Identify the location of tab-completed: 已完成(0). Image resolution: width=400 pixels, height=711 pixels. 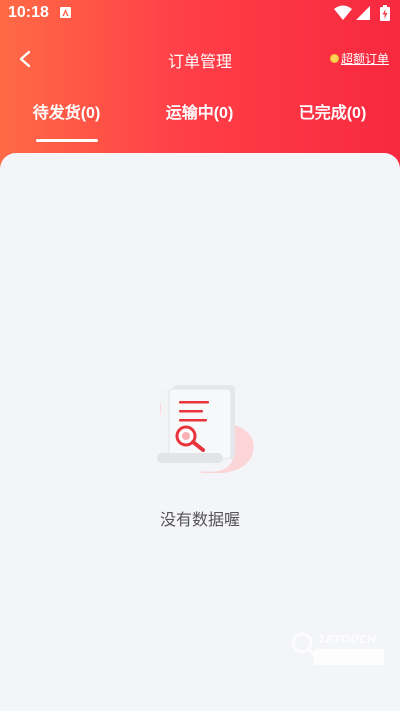
(332, 122).